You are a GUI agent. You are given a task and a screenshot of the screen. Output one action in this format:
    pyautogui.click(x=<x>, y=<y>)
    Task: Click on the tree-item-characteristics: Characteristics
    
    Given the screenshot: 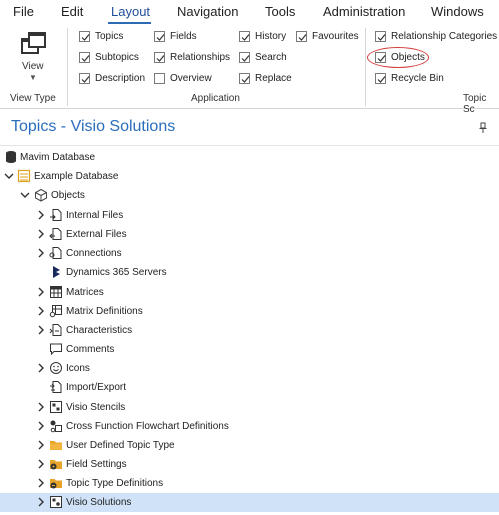 What is the action you would take?
    pyautogui.click(x=249, y=330)
    